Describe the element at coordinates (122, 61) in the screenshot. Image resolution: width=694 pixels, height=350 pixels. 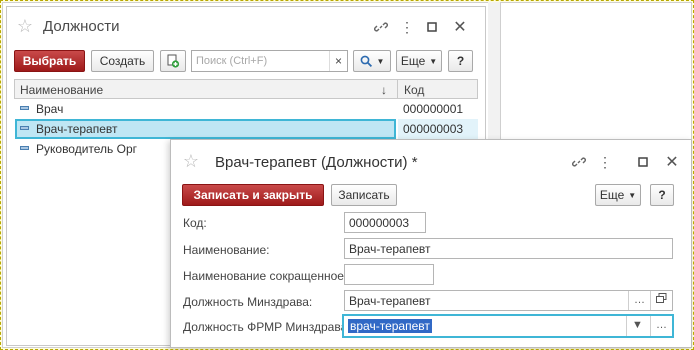
I see `create-button: Создать` at that location.